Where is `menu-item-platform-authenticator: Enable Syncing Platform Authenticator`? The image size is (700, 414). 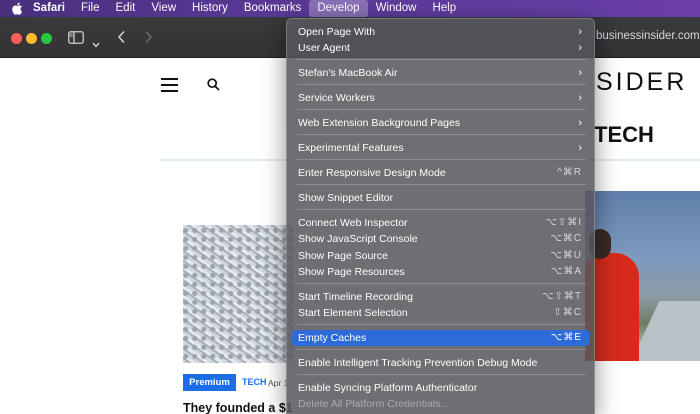
menu-item-platform-authenticator: Enable Syncing Platform Authenticator is located at coordinates (441, 388).